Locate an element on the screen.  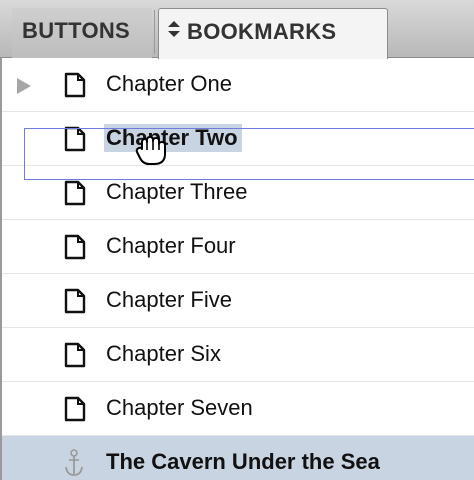
bookmark-label: Chapter Two is located at coordinates (173, 138).